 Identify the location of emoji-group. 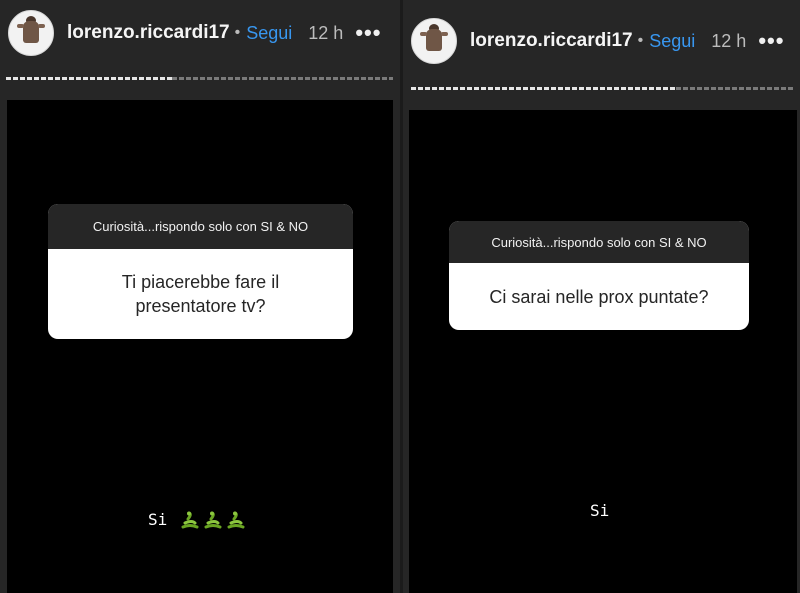
(211, 520).